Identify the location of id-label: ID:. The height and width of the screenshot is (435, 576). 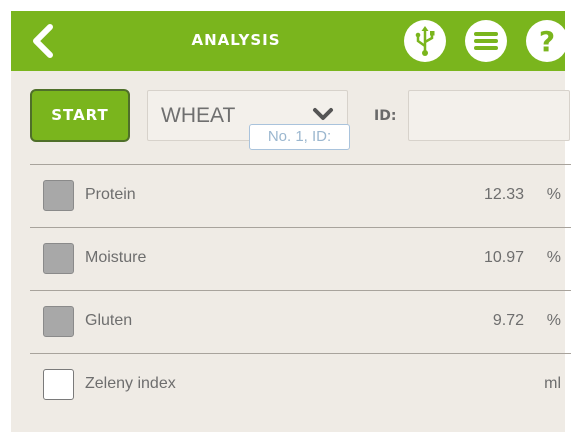
(385, 116).